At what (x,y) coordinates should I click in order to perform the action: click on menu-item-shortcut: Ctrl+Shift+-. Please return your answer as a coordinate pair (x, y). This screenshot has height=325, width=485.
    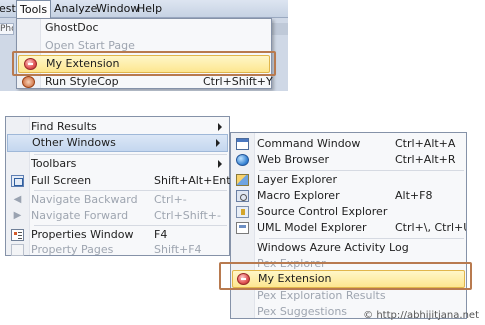
    Looking at the image, I should click on (187, 215).